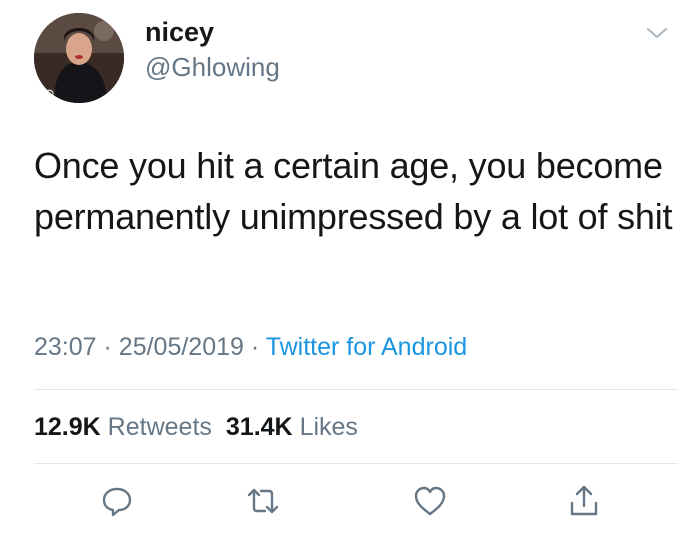 This screenshot has height=533, width=700. Describe the element at coordinates (350, 501) in the screenshot. I see `tweet-actions` at that location.